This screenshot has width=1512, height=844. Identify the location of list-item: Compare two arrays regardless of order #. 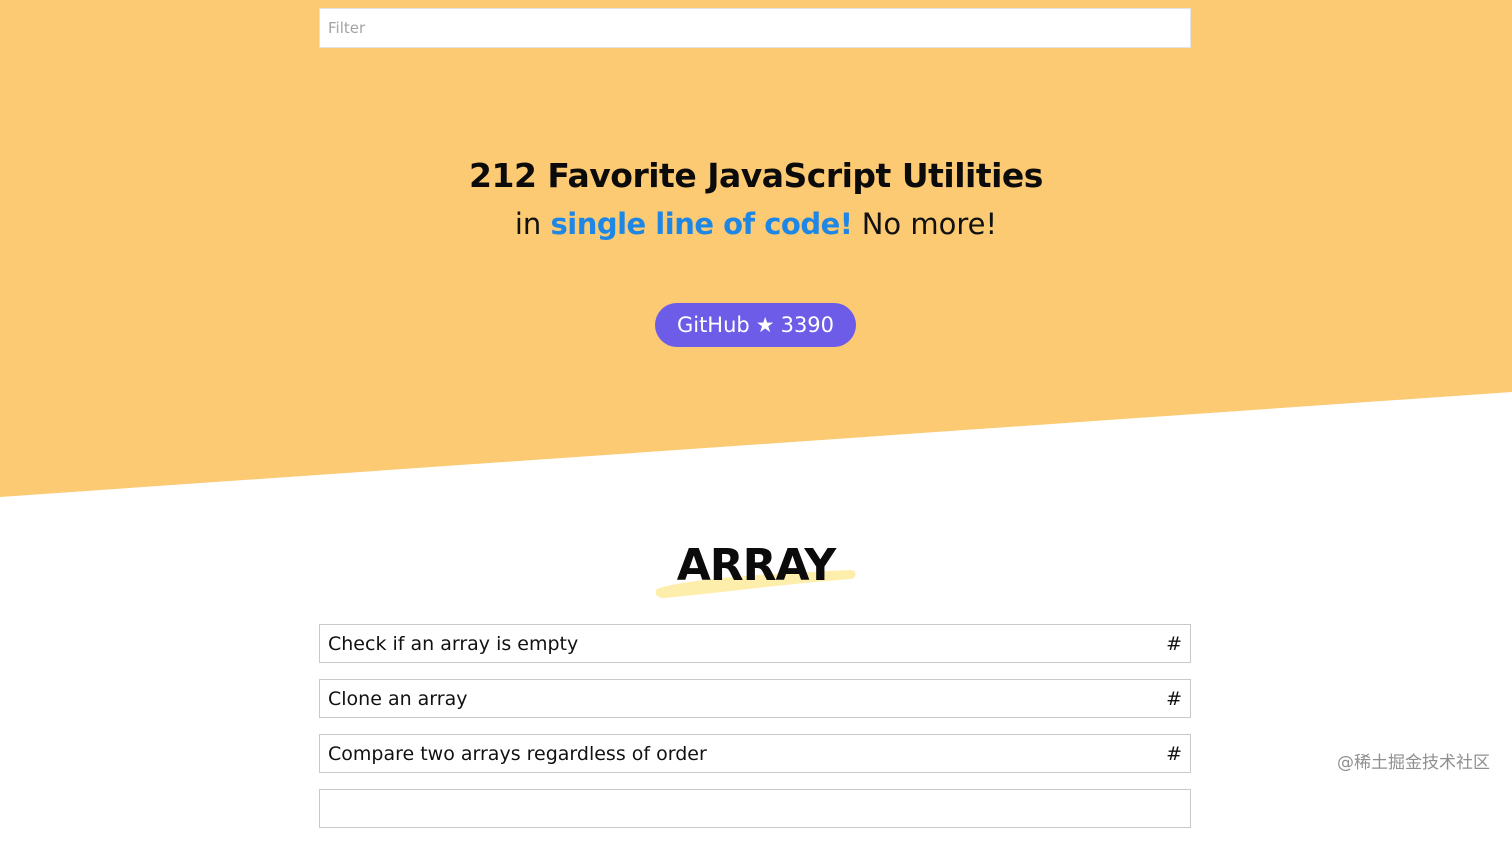
(755, 753).